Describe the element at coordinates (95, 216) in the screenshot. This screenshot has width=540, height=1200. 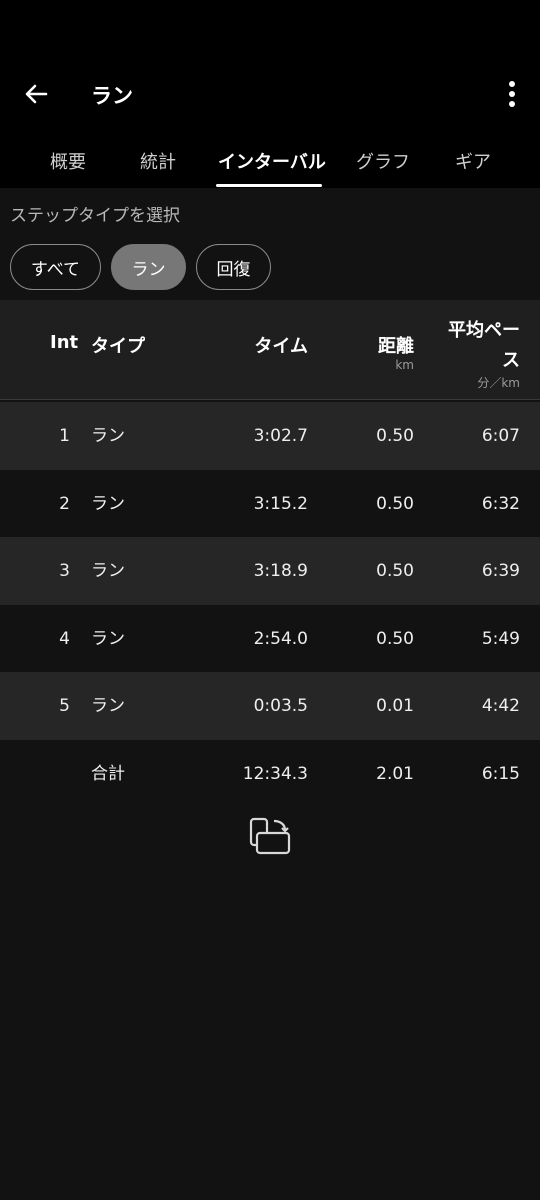
I see `filter-title: ステップタイプを選択` at that location.